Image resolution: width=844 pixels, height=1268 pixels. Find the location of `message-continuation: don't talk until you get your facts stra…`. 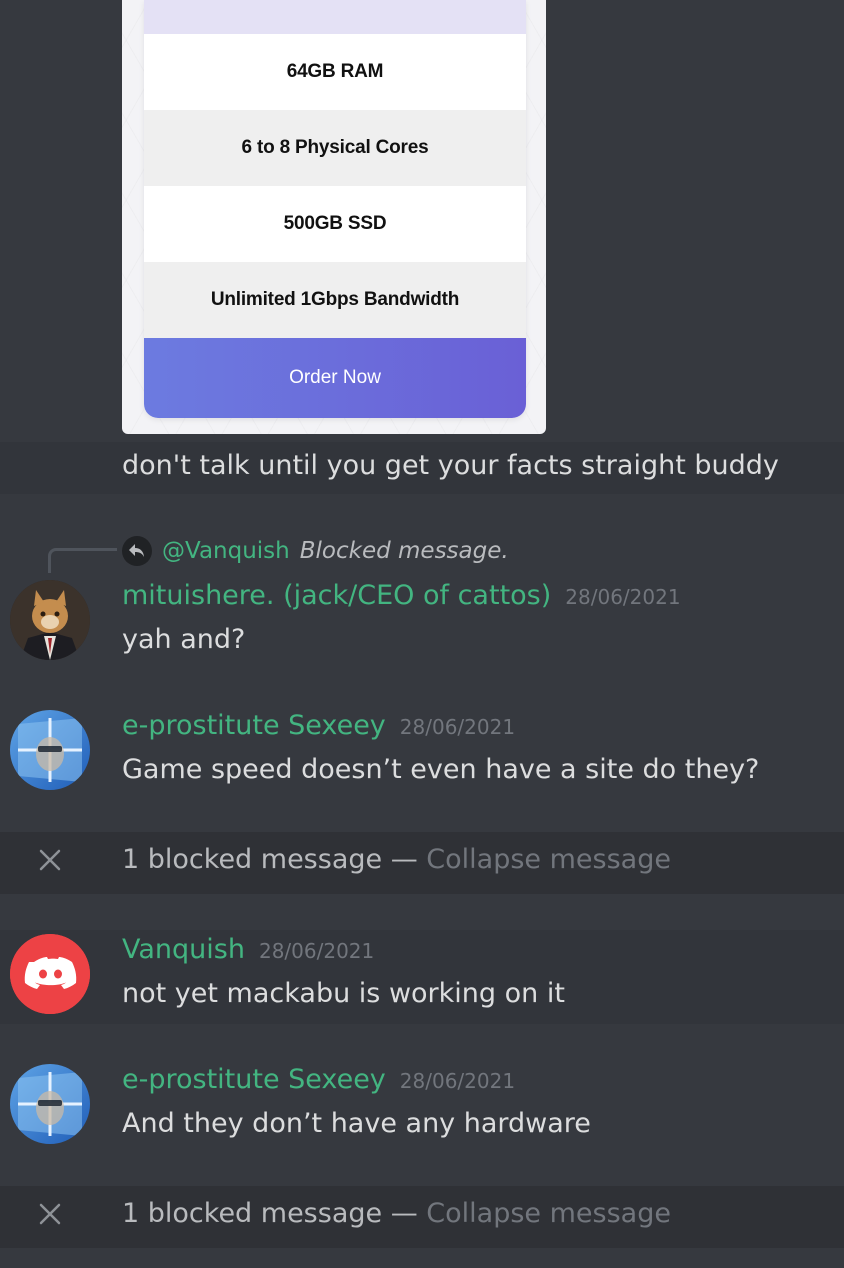

message-continuation: don't talk until you get your facts stra… is located at coordinates (422, 468).